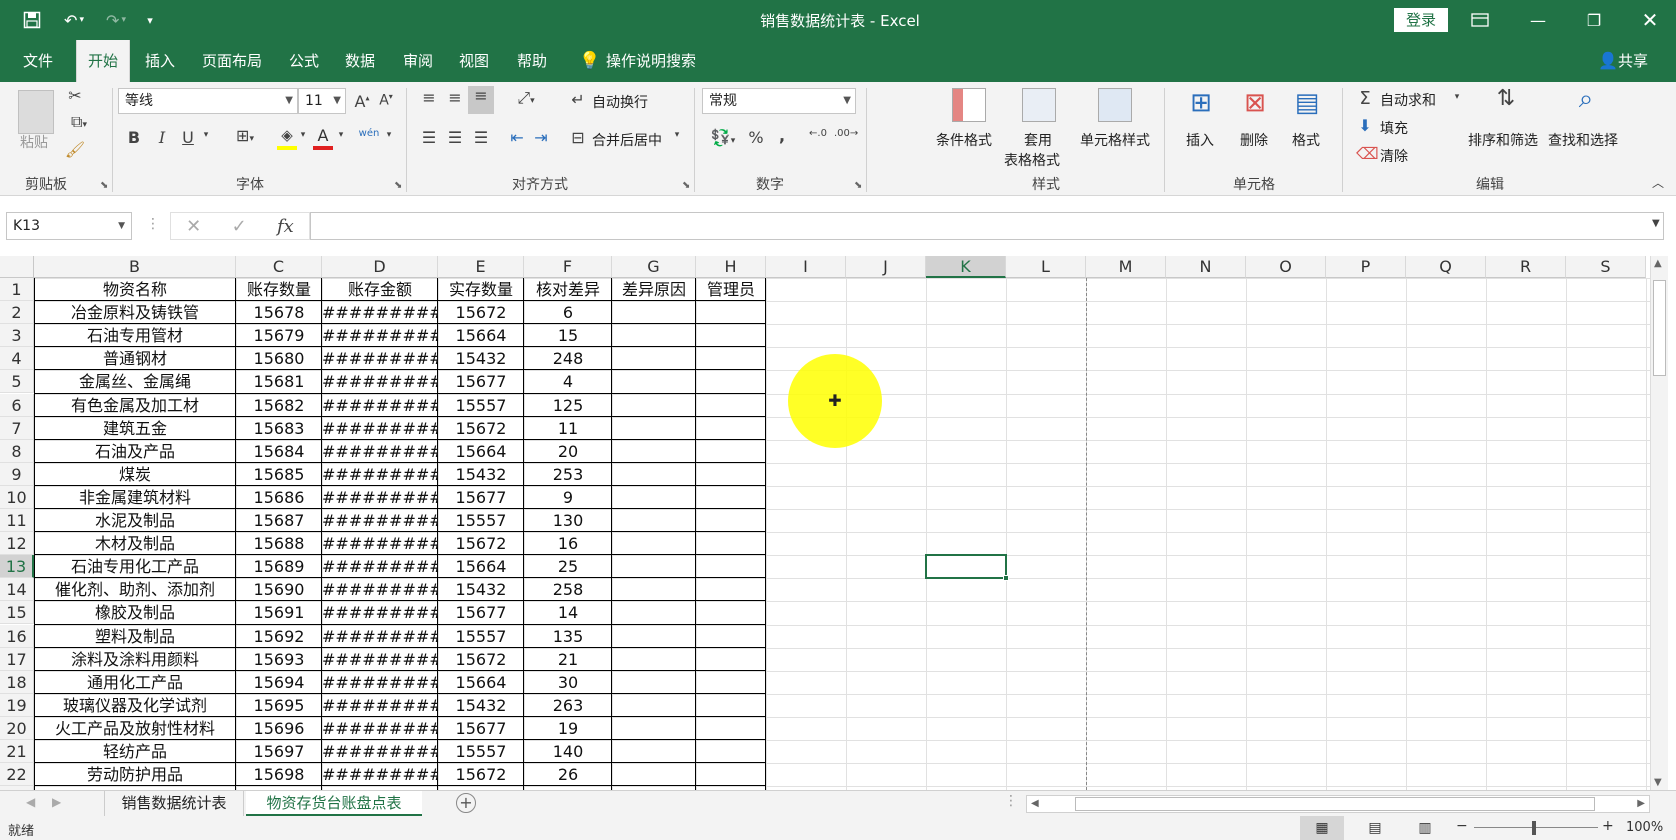 Image resolution: width=1676 pixels, height=840 pixels. What do you see at coordinates (723, 137) in the screenshot?
I see `accounting-format-icon: 💱▾` at bounding box center [723, 137].